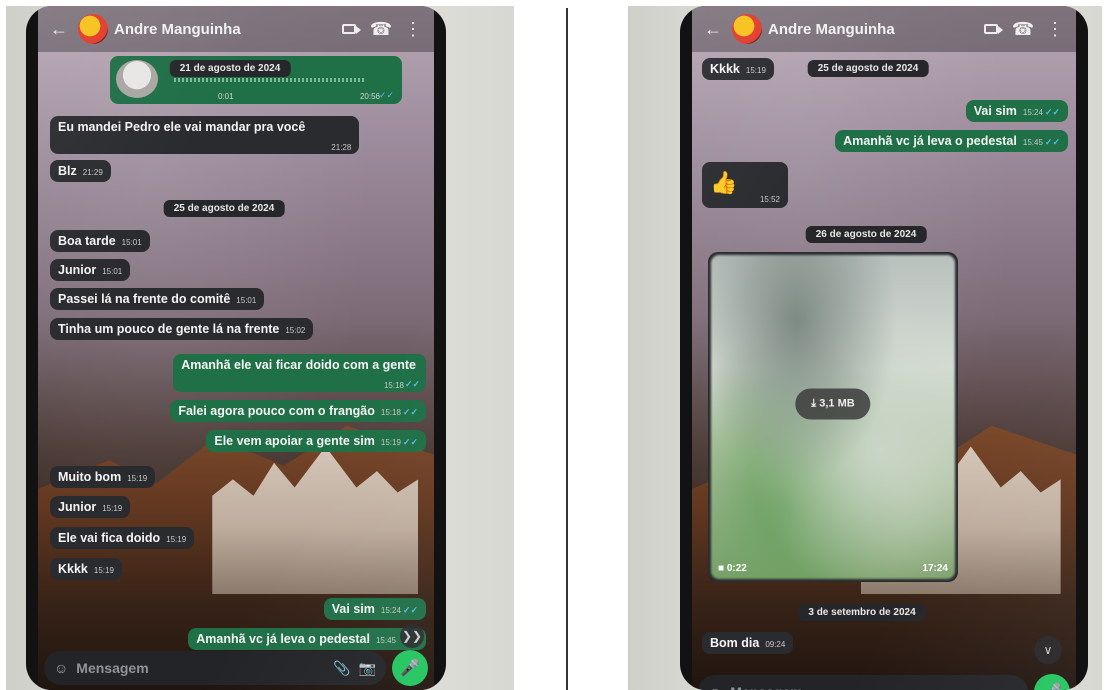 This screenshot has width=1108, height=690. Describe the element at coordinates (814, 403) in the screenshot. I see `download-icon: ⤓` at that location.